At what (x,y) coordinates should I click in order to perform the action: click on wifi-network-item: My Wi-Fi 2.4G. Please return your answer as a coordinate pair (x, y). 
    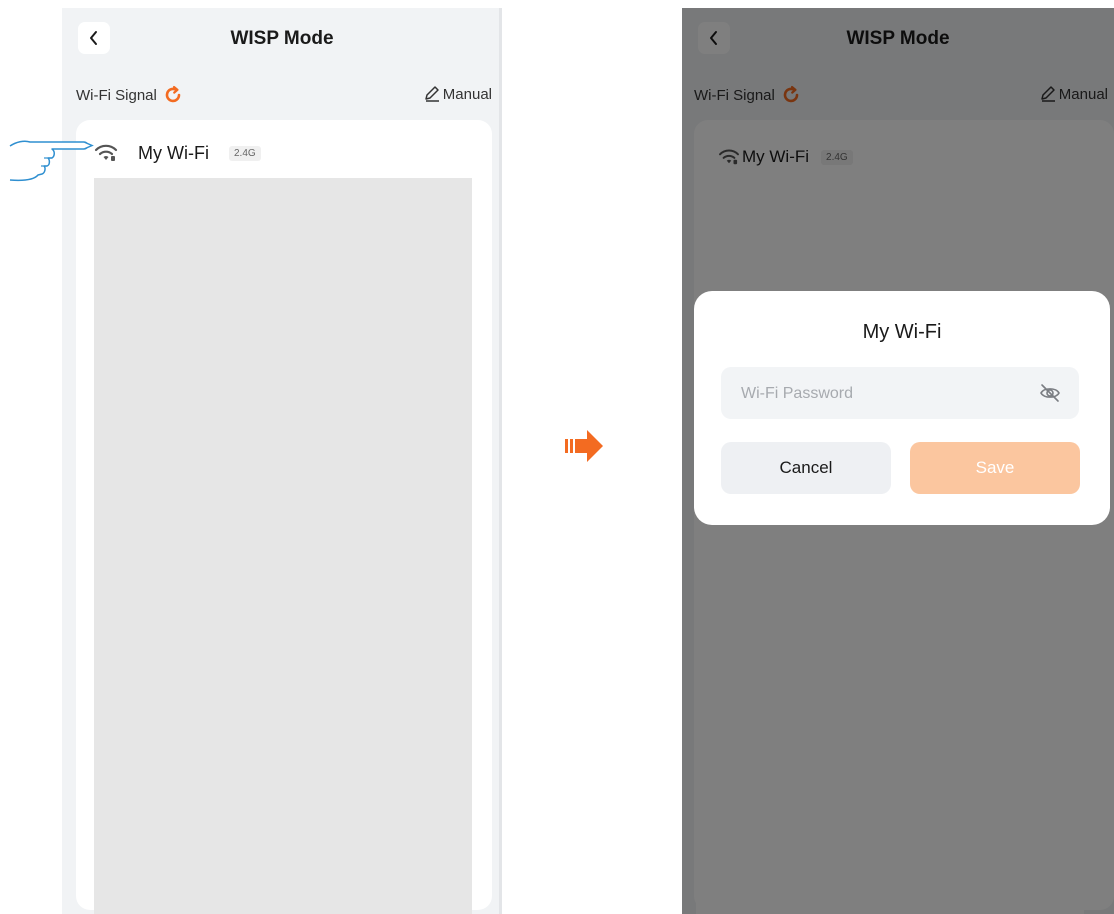
    Looking at the image, I should click on (177, 153).